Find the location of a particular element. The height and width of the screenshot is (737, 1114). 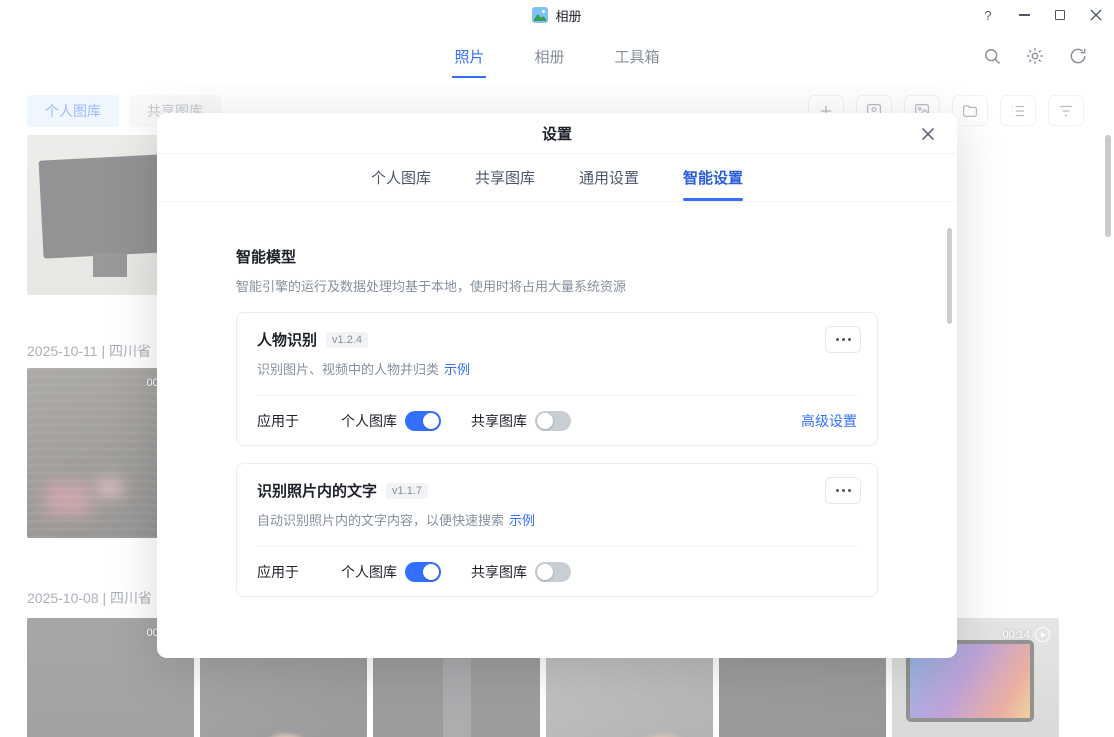

titlebar: 相册 ? is located at coordinates (557, 15).